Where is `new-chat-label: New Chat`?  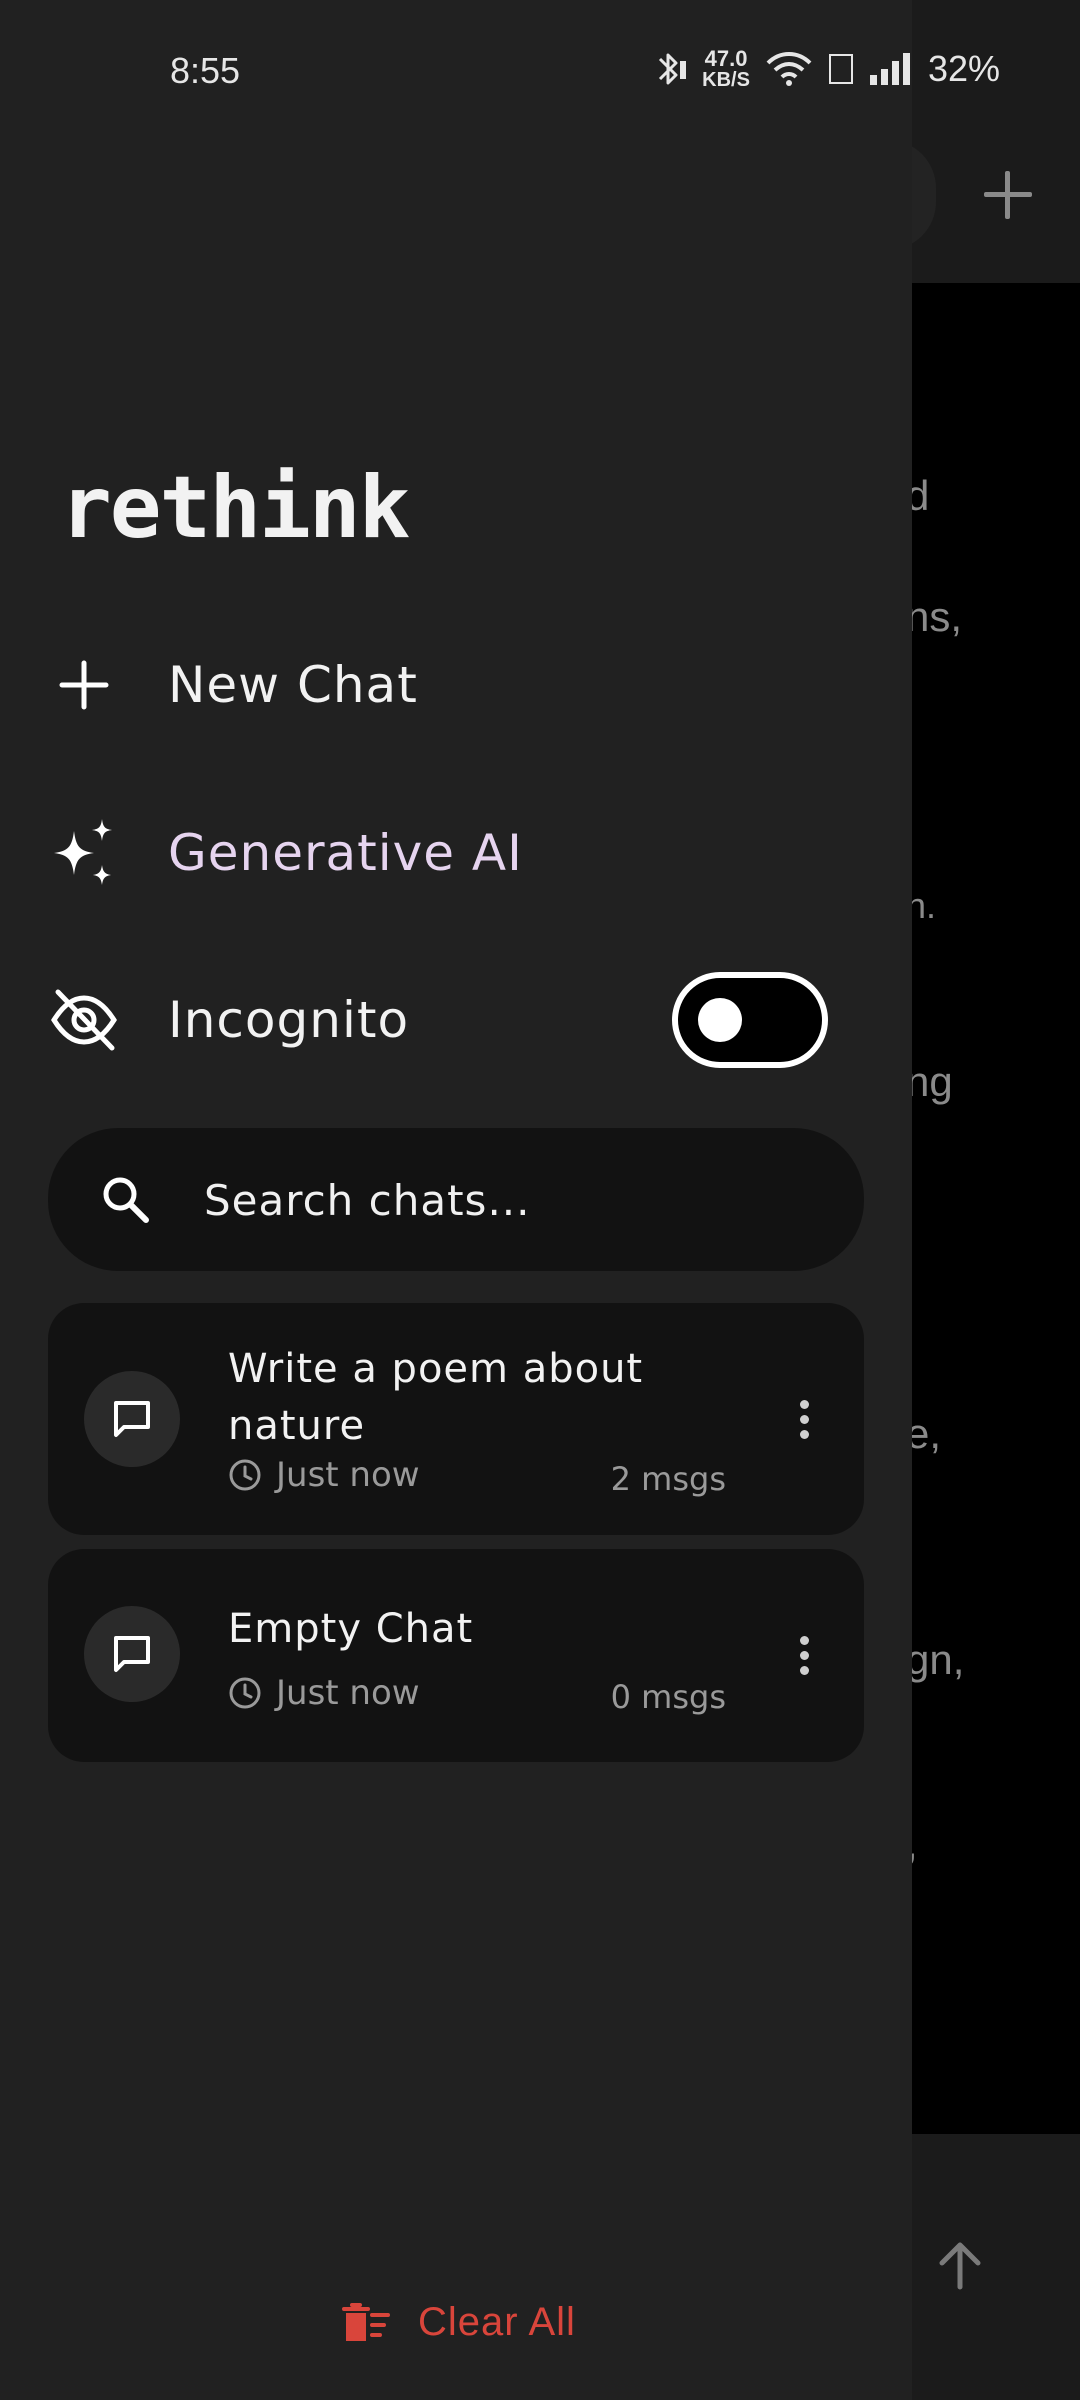
new-chat-label: New Chat is located at coordinates (293, 685).